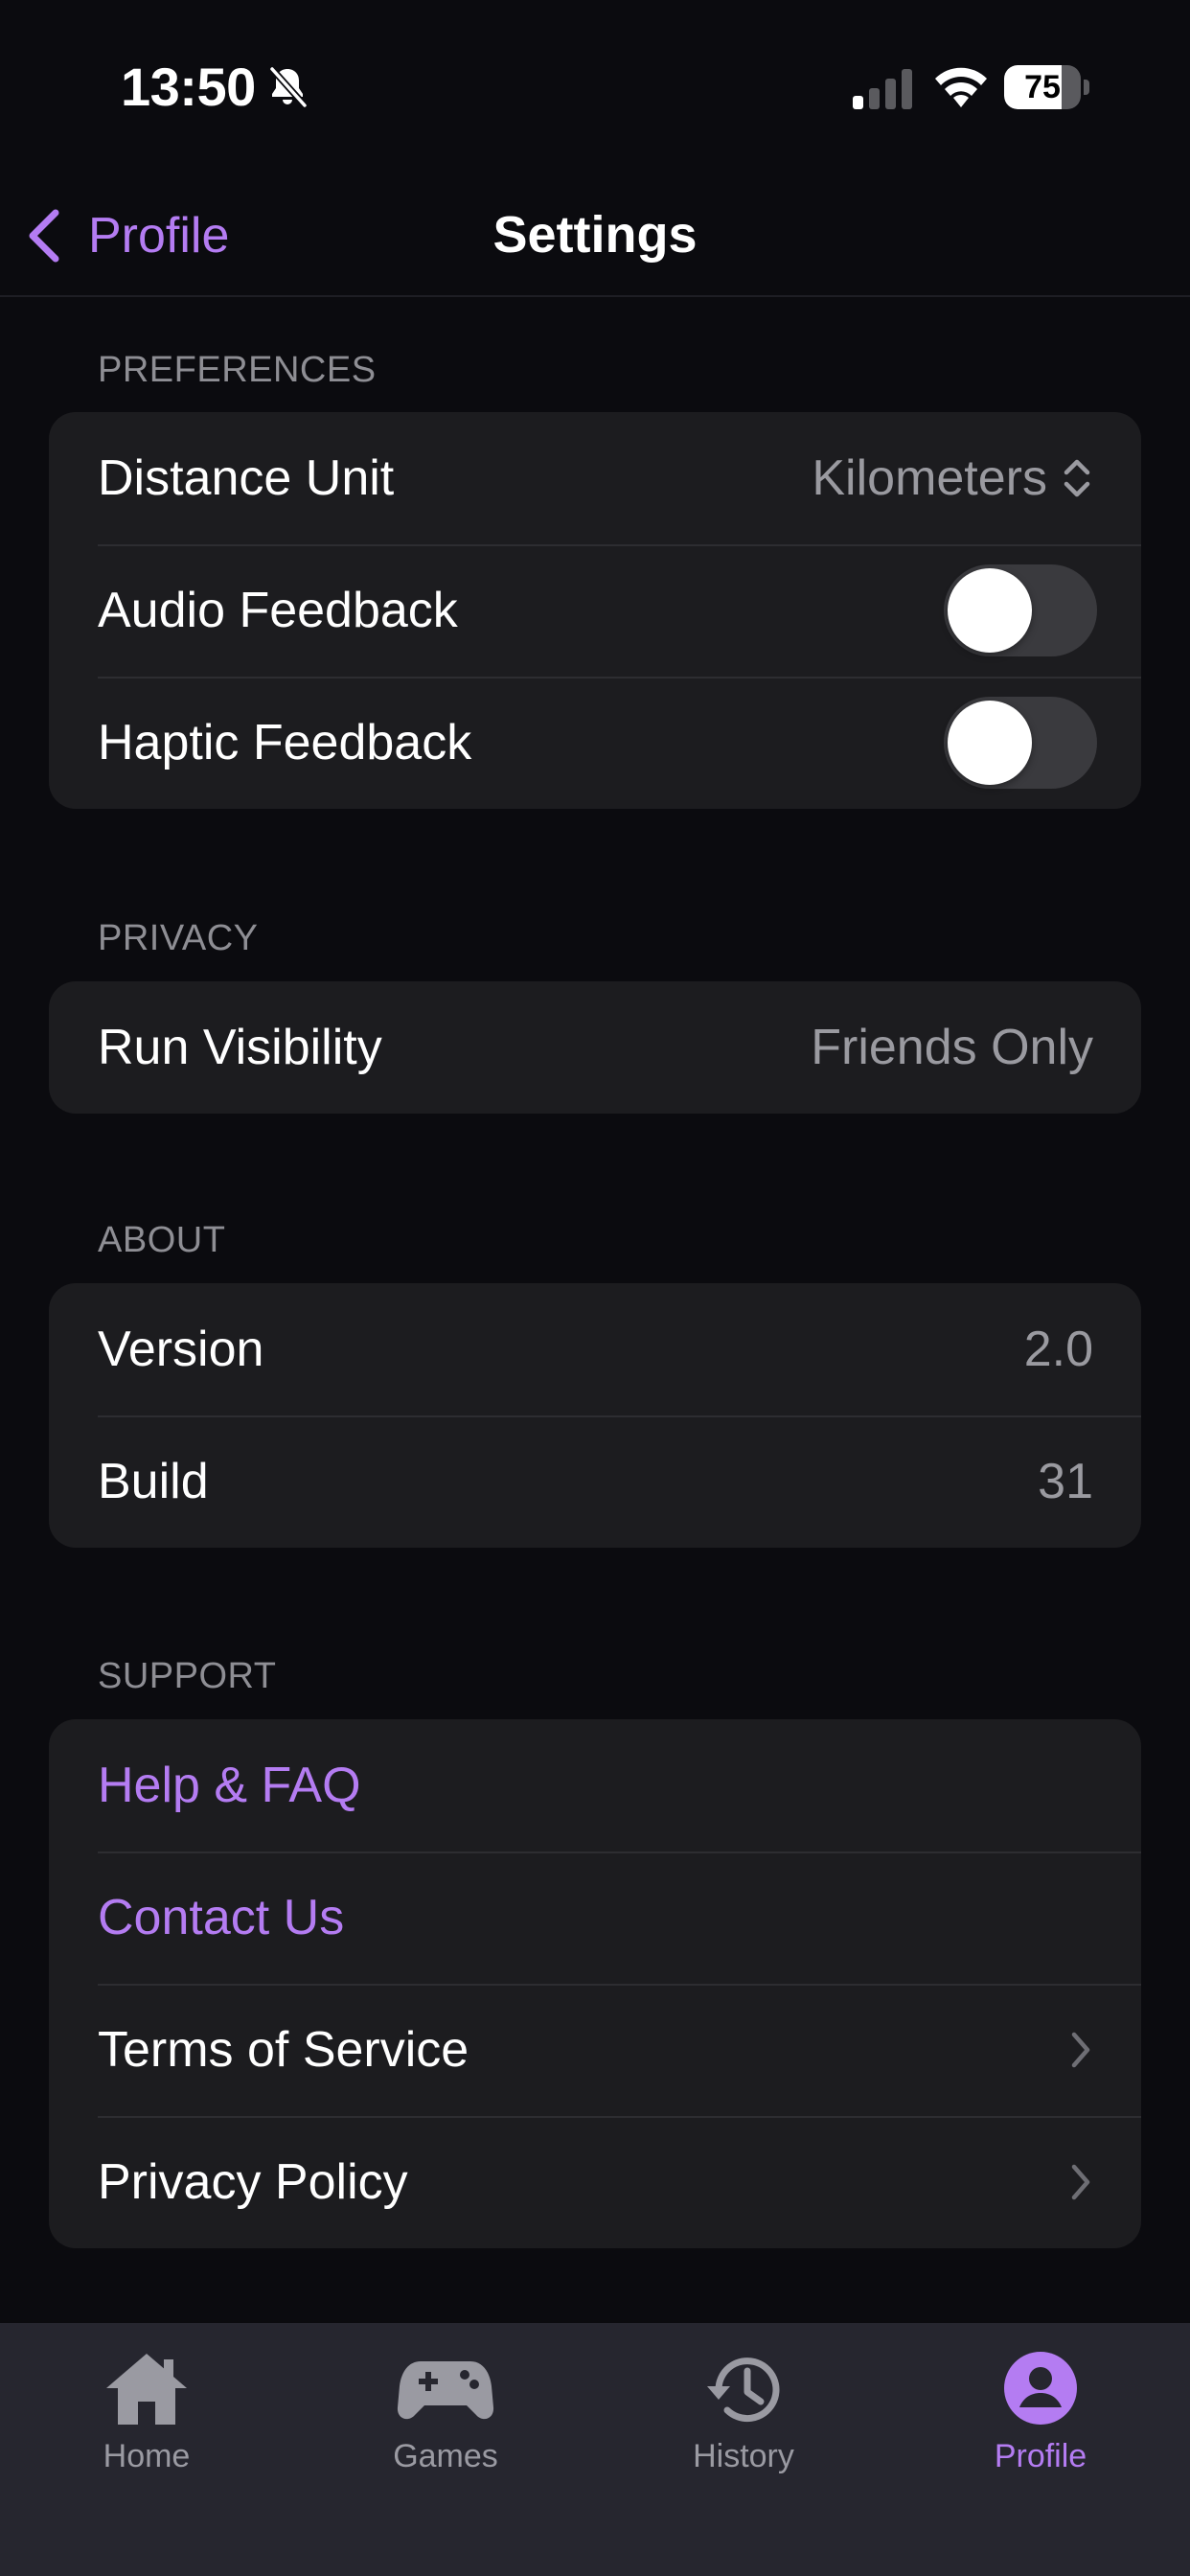 Image resolution: width=1190 pixels, height=2576 pixels. What do you see at coordinates (744, 2390) in the screenshot?
I see `history-icon` at bounding box center [744, 2390].